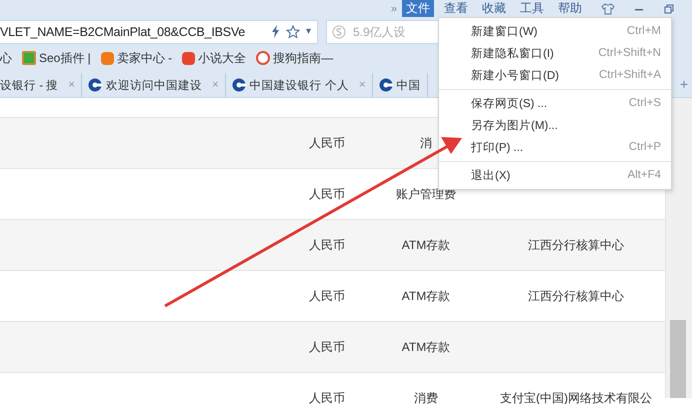  Describe the element at coordinates (339, 31) in the screenshot. I see `sogou-icon` at that location.